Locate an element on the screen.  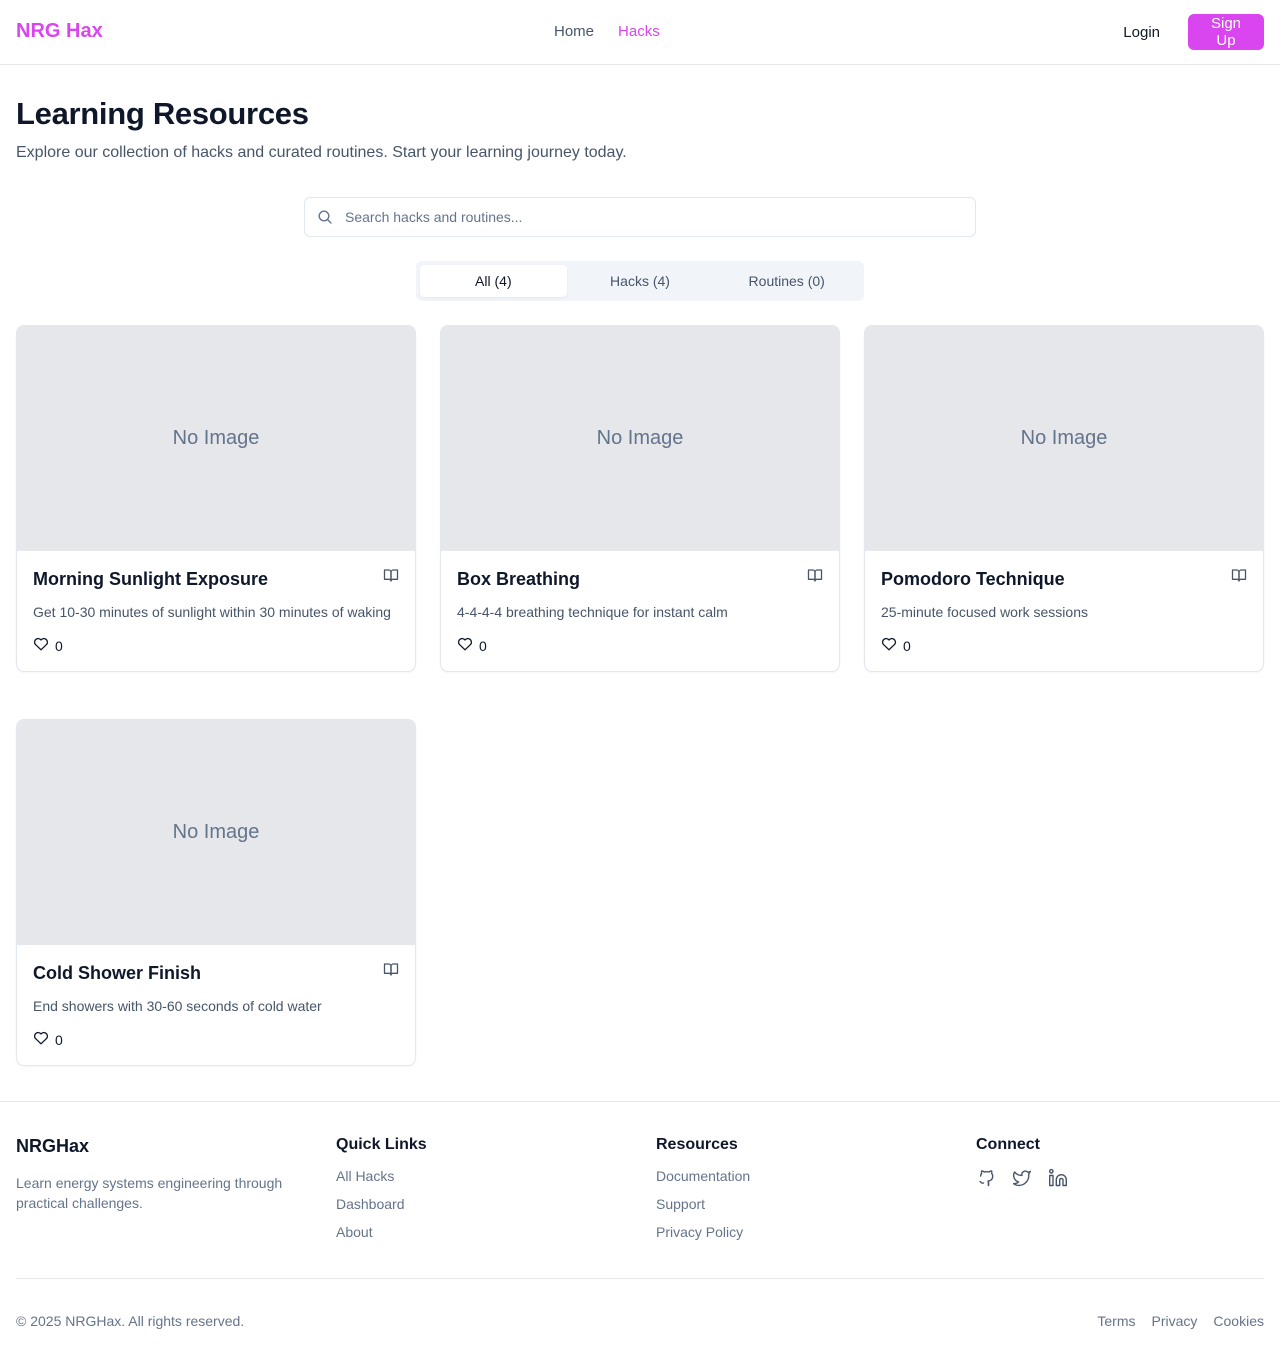
nav-hacks-link: Hacks is located at coordinates (639, 31).